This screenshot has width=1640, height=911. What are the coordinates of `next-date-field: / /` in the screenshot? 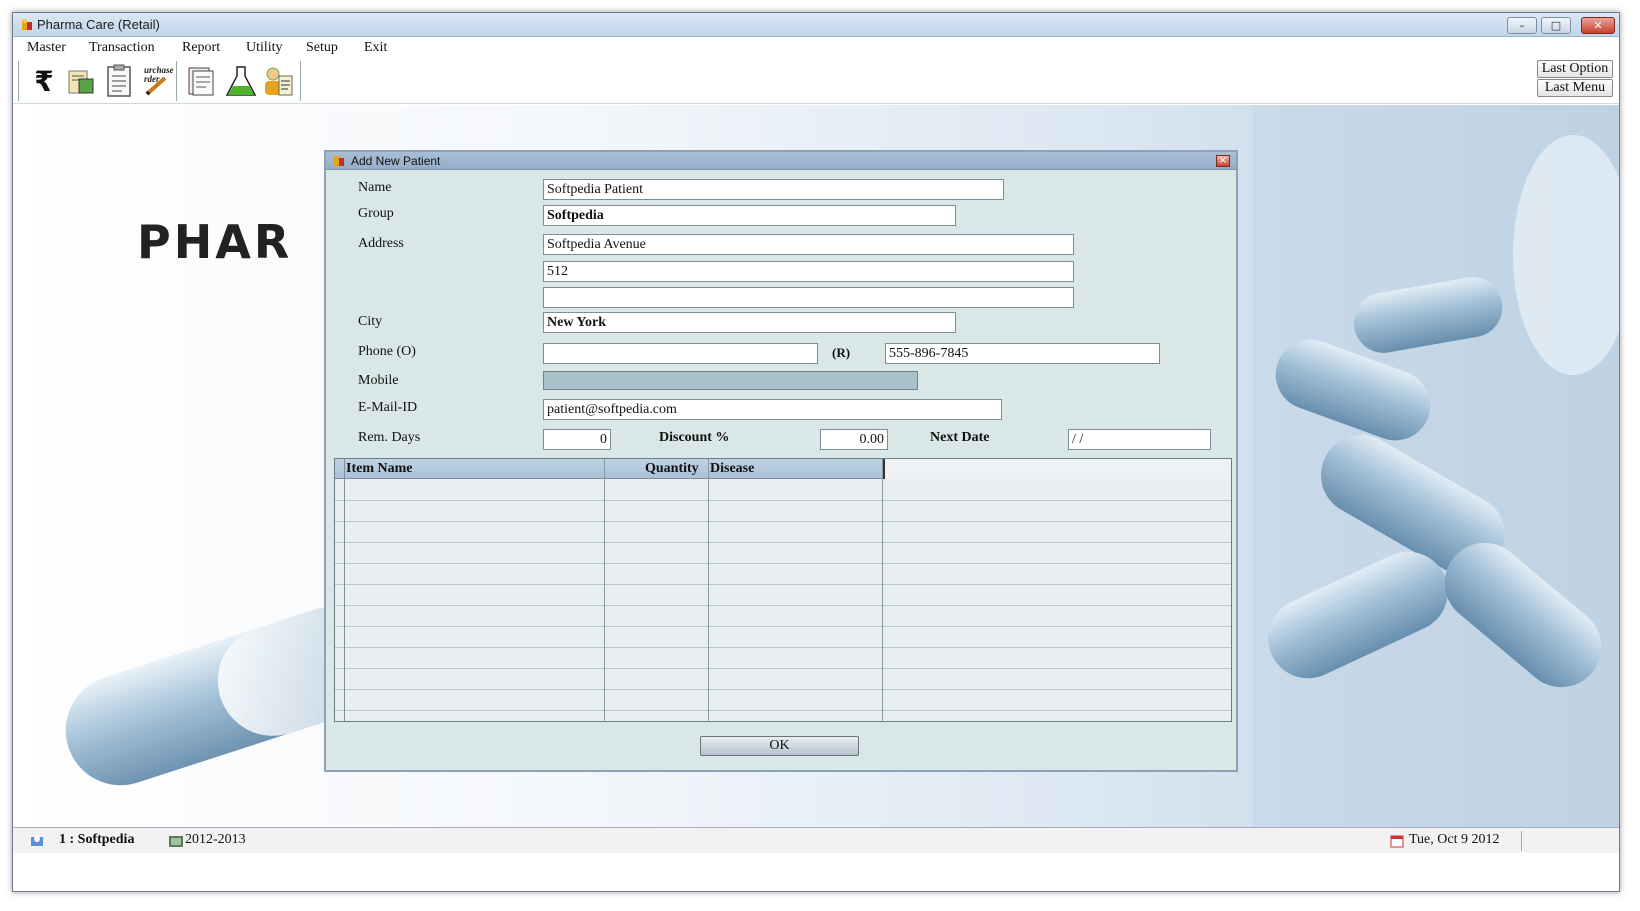 It's located at (1139, 439).